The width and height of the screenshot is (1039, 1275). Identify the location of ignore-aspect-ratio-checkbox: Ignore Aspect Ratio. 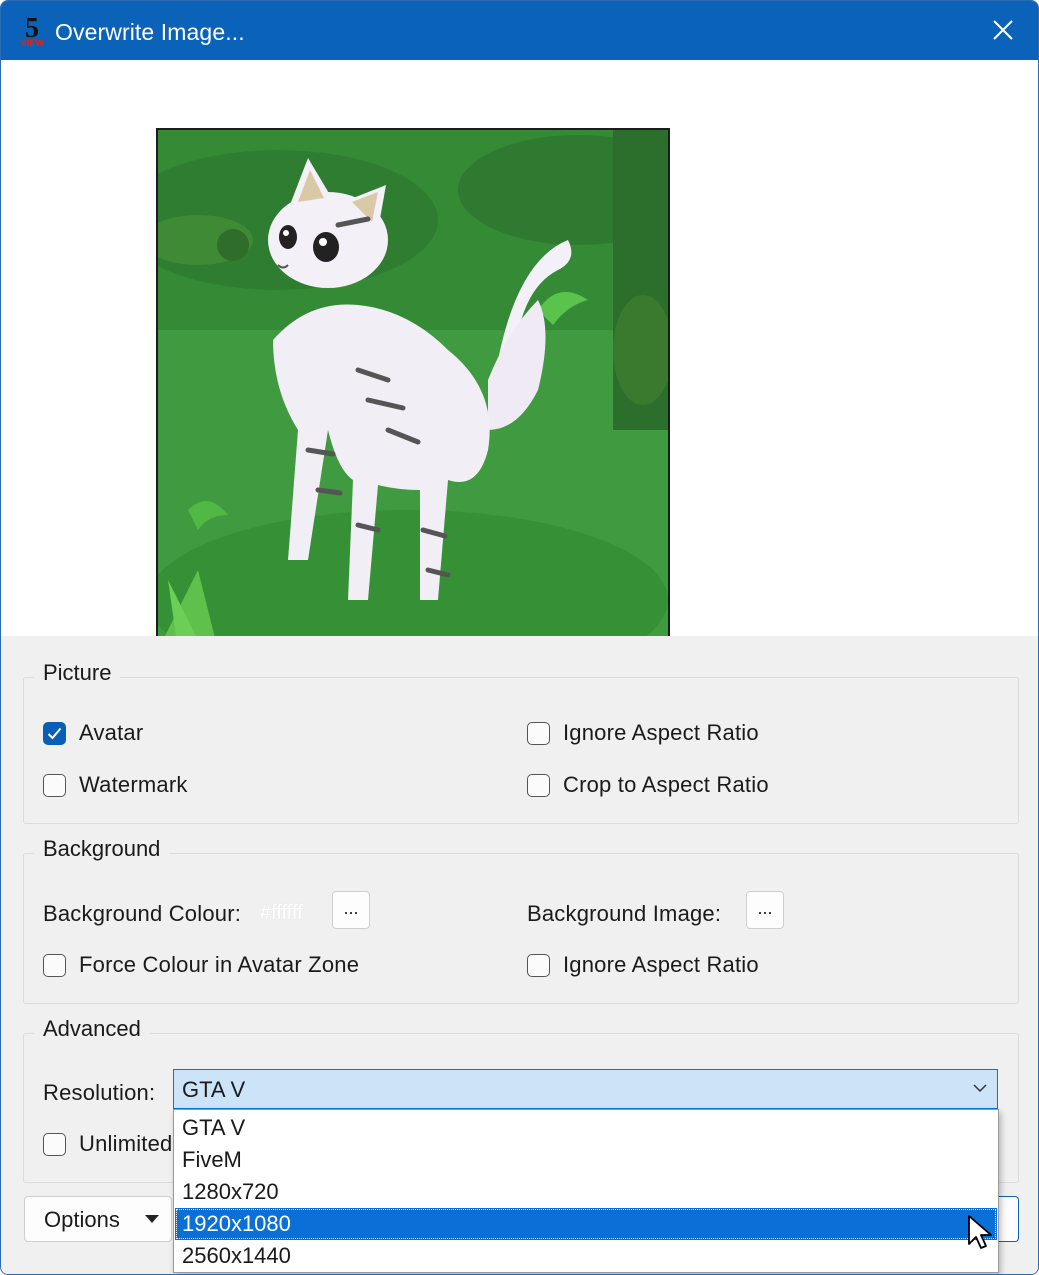
(643, 733).